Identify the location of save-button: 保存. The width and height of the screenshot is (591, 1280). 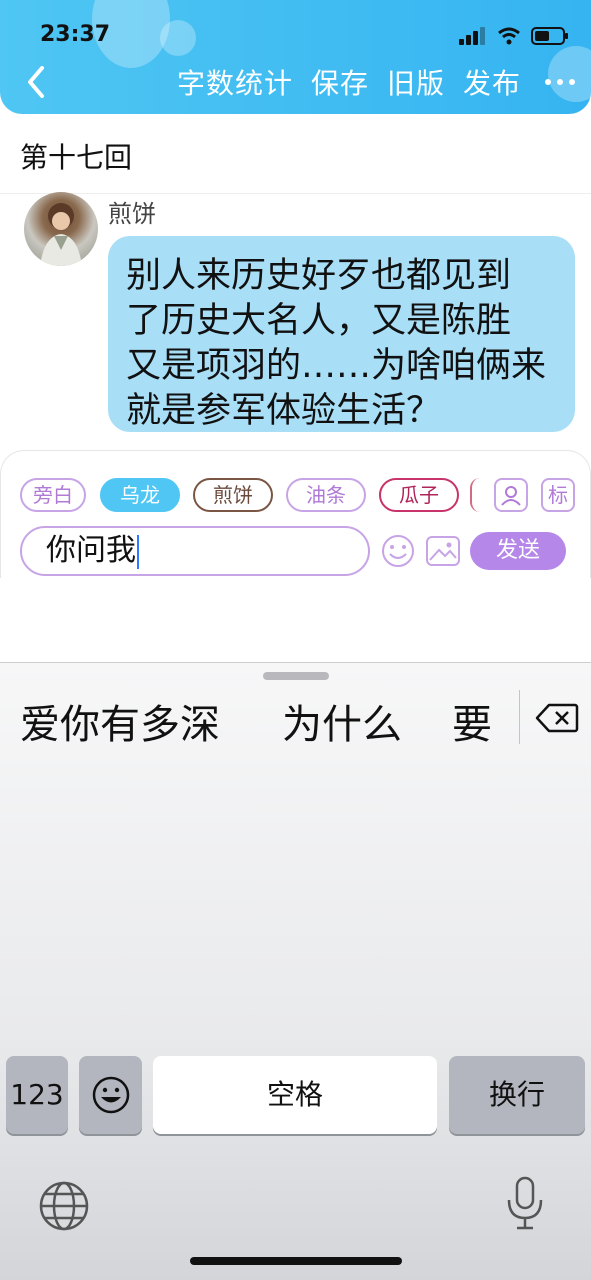
(340, 82).